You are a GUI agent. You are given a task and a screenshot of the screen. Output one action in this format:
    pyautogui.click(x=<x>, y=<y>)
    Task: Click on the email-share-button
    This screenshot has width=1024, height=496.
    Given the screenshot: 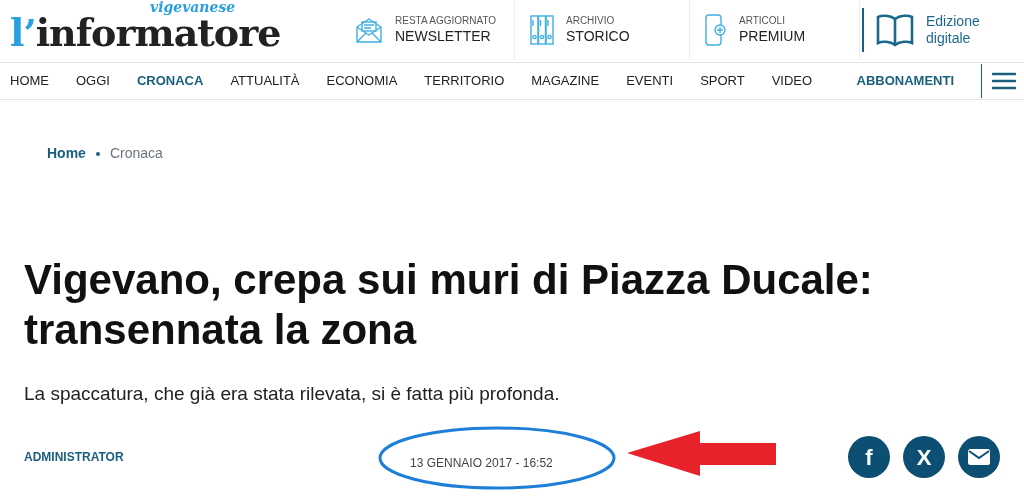 What is the action you would take?
    pyautogui.click(x=979, y=457)
    